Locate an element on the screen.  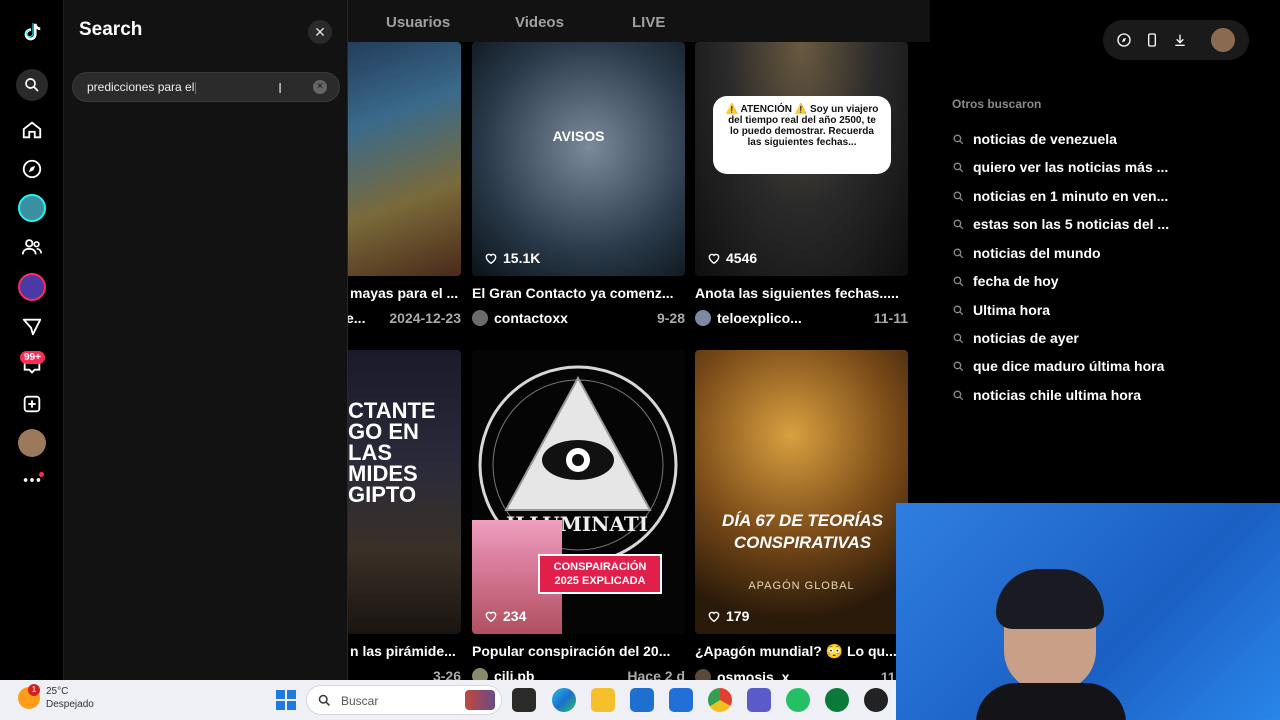
upload-plus-icon is located at coordinates (32, 404).